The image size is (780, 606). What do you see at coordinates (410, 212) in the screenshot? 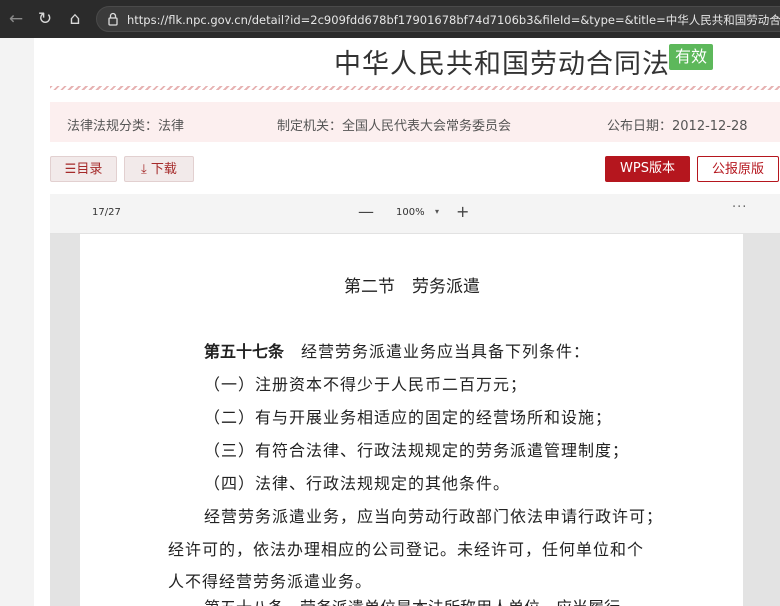
I see `zoom-level-select: 100%` at bounding box center [410, 212].